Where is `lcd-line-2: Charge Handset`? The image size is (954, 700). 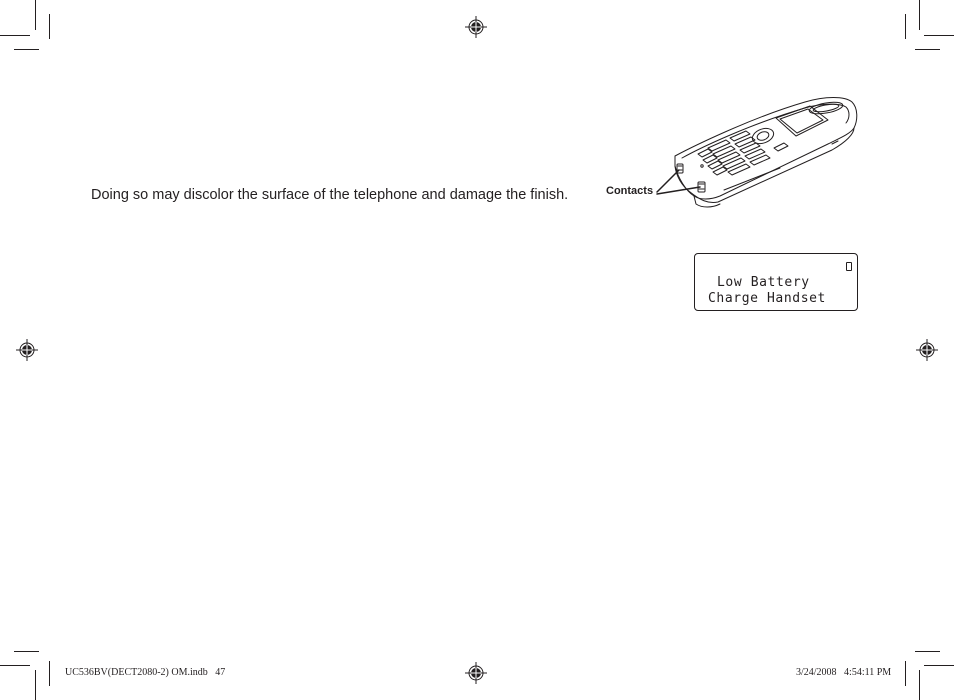
lcd-line-2: Charge Handset is located at coordinates (767, 298).